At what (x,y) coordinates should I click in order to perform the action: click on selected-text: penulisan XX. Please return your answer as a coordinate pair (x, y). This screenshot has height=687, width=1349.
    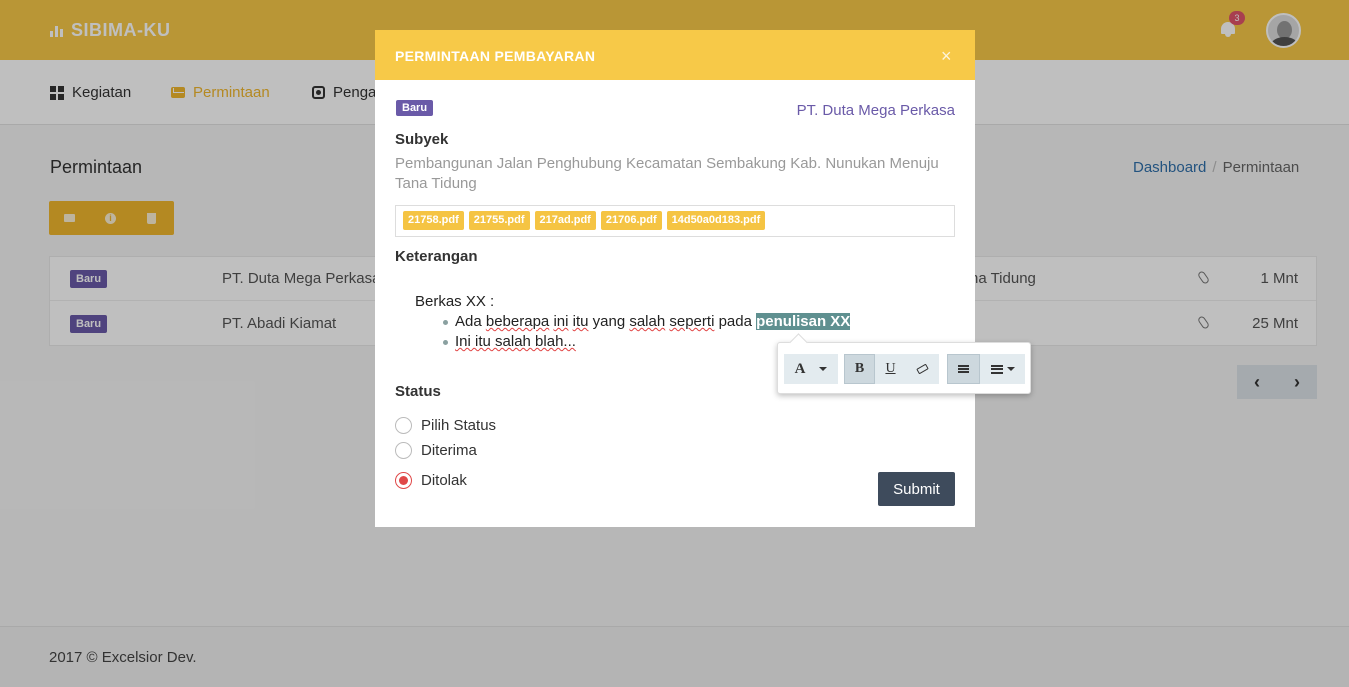
    Looking at the image, I should click on (803, 321).